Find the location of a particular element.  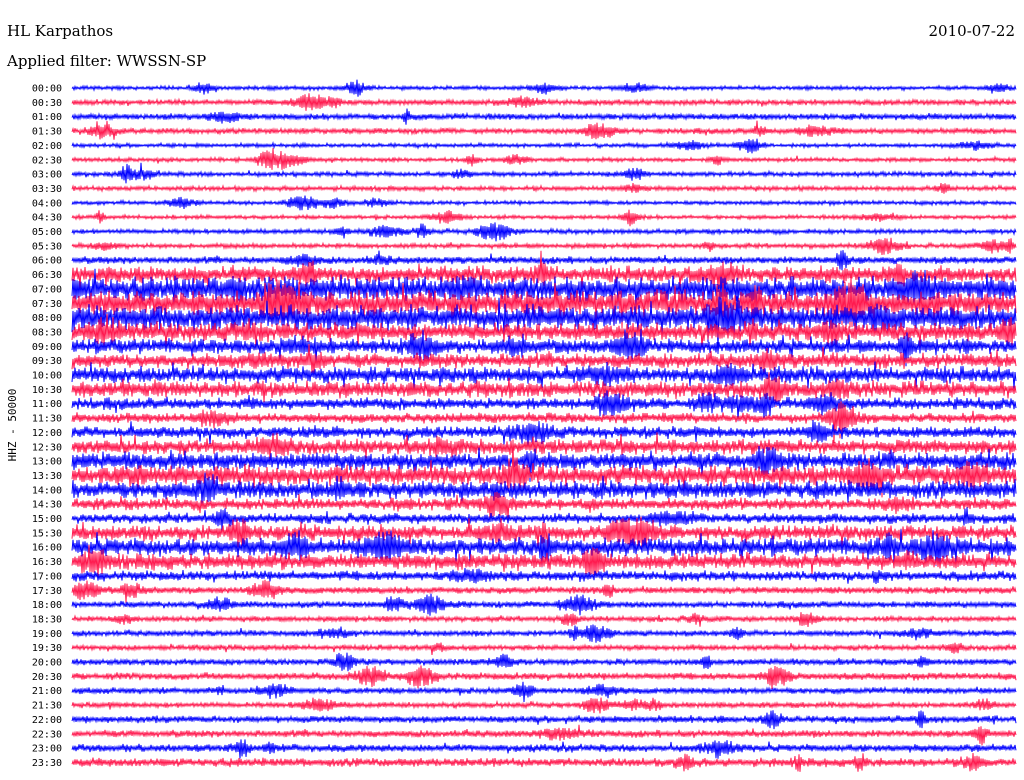

time-tick-label: 23:30 is located at coordinates (47, 763).